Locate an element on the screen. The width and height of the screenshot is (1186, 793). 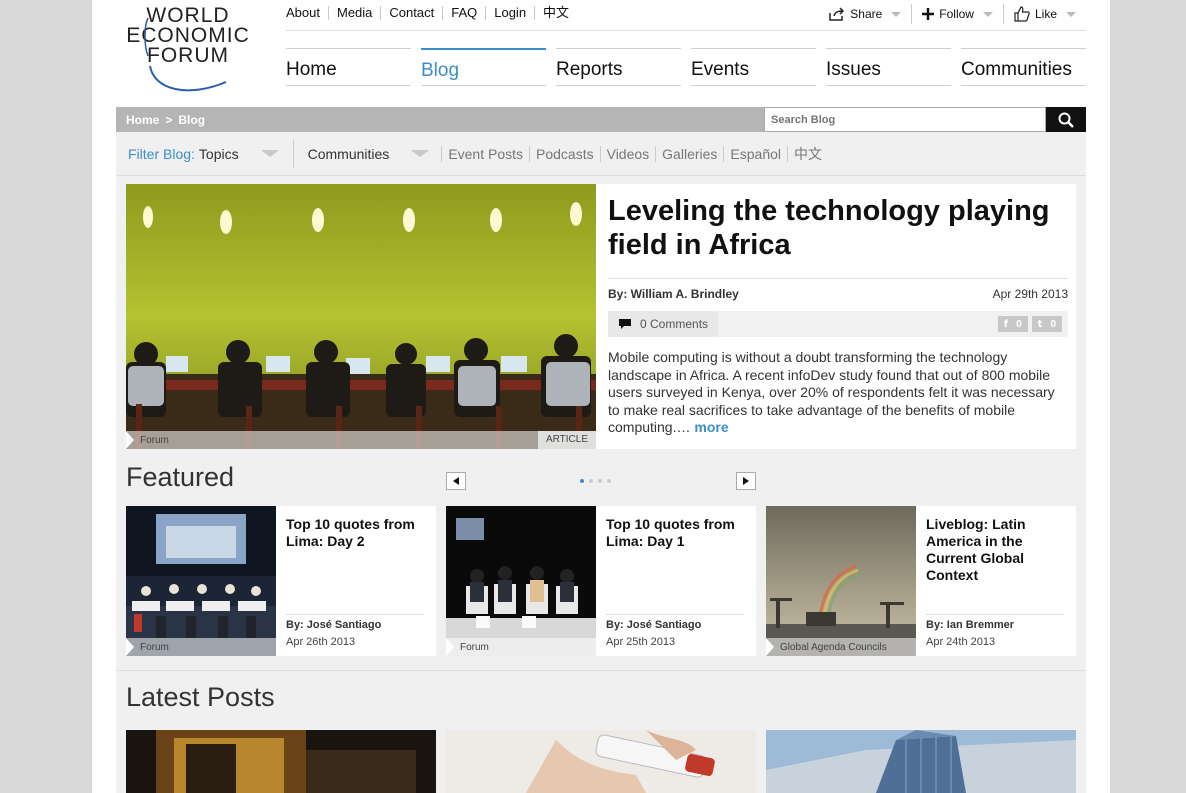
rainbow-harbor-photo is located at coordinates (841, 581).